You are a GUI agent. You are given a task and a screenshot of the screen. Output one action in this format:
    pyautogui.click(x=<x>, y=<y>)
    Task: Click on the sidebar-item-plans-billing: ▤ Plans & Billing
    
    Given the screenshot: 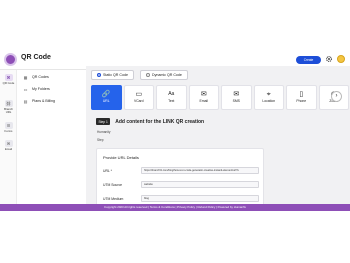 What is the action you would take?
    pyautogui.click(x=39, y=101)
    